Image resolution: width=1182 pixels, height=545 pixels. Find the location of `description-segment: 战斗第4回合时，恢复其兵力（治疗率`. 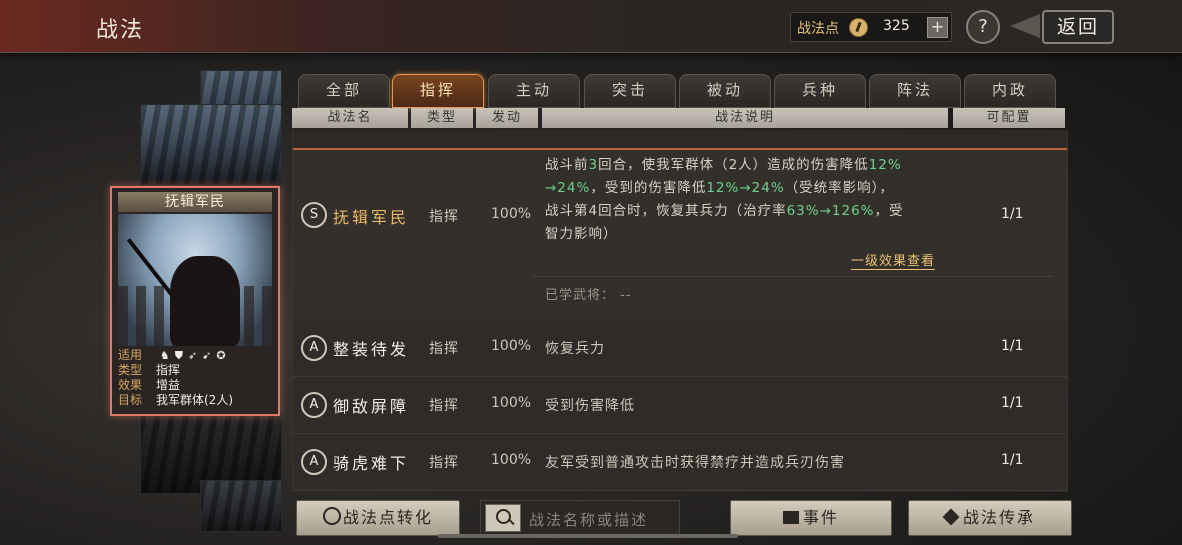

description-segment: 战斗第4回合时，恢复其兵力（治疗率 is located at coordinates (666, 211).